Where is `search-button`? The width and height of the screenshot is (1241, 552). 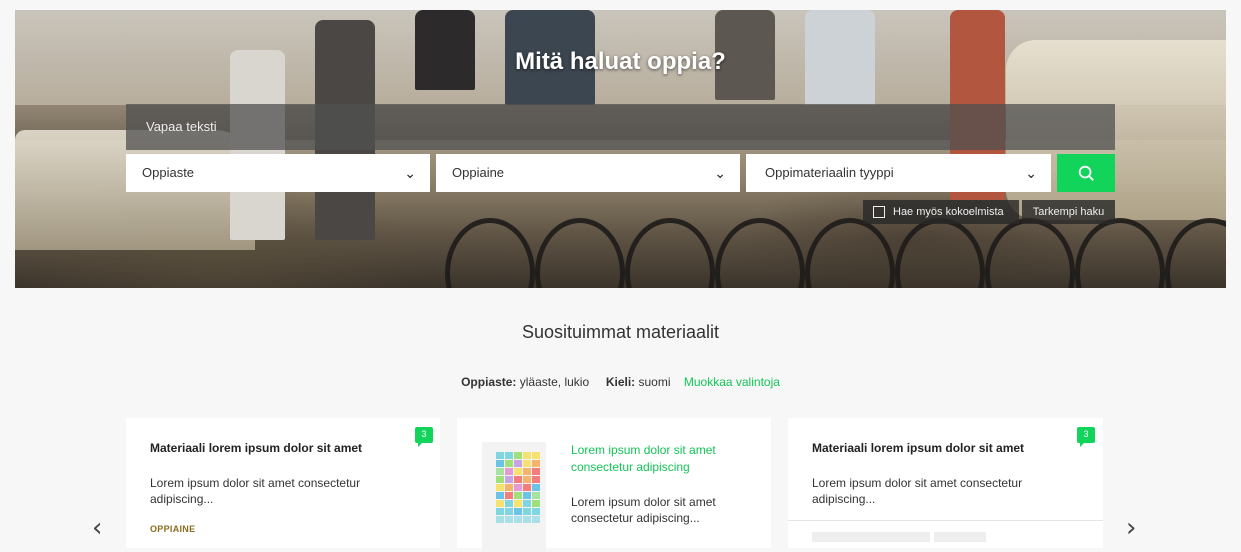 search-button is located at coordinates (1086, 173).